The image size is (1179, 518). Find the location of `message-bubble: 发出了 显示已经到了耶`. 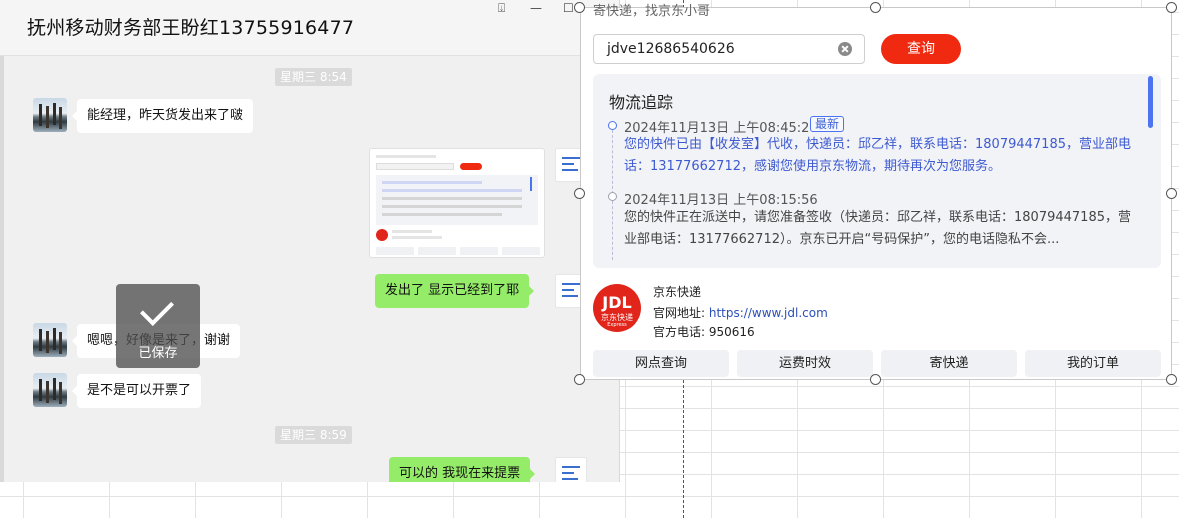

message-bubble: 发出了 显示已经到了耶 is located at coordinates (455, 291).